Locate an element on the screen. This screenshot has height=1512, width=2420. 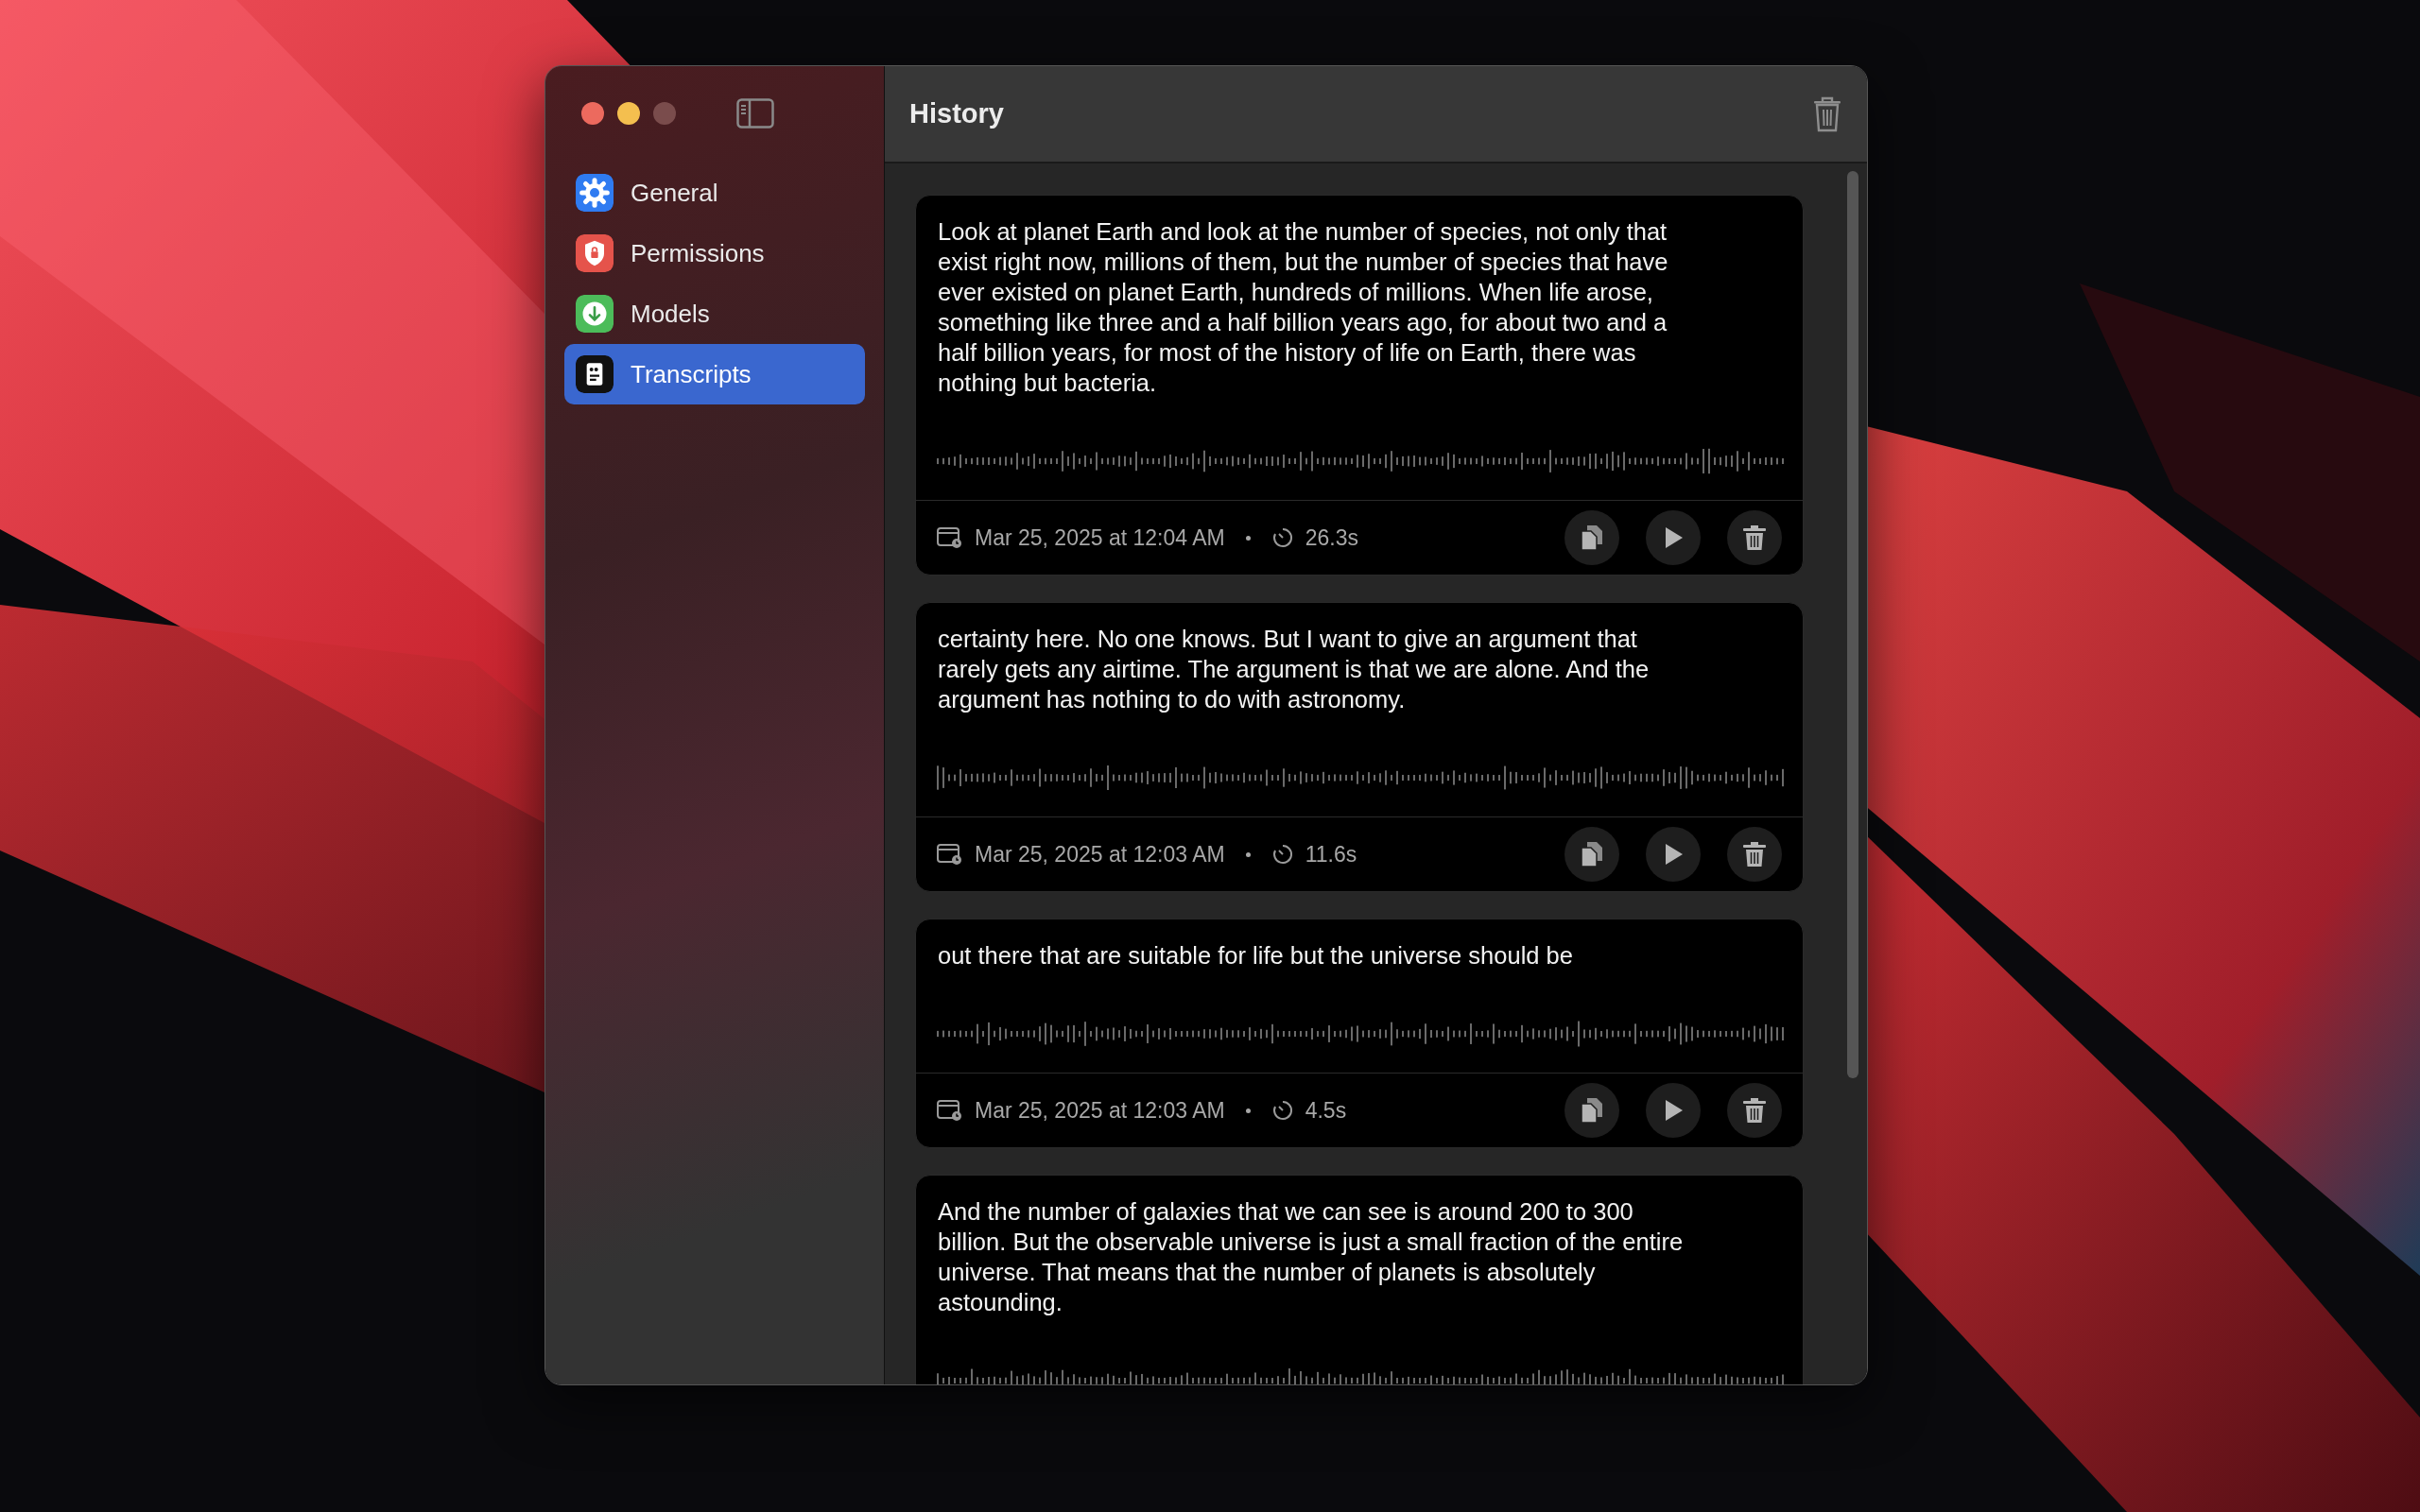
transcript-text: out there that are suitable for life but the universe should be is located at coordinates (1255, 956).